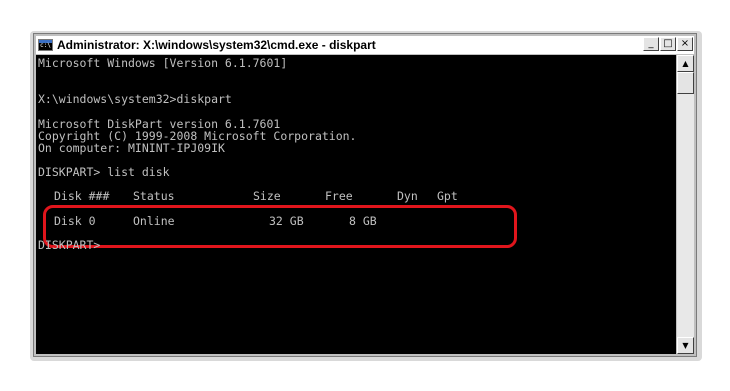 This screenshot has height=391, width=730. I want to click on console-line: Microsoft Windows [Version 6.1.7601], so click(163, 63).